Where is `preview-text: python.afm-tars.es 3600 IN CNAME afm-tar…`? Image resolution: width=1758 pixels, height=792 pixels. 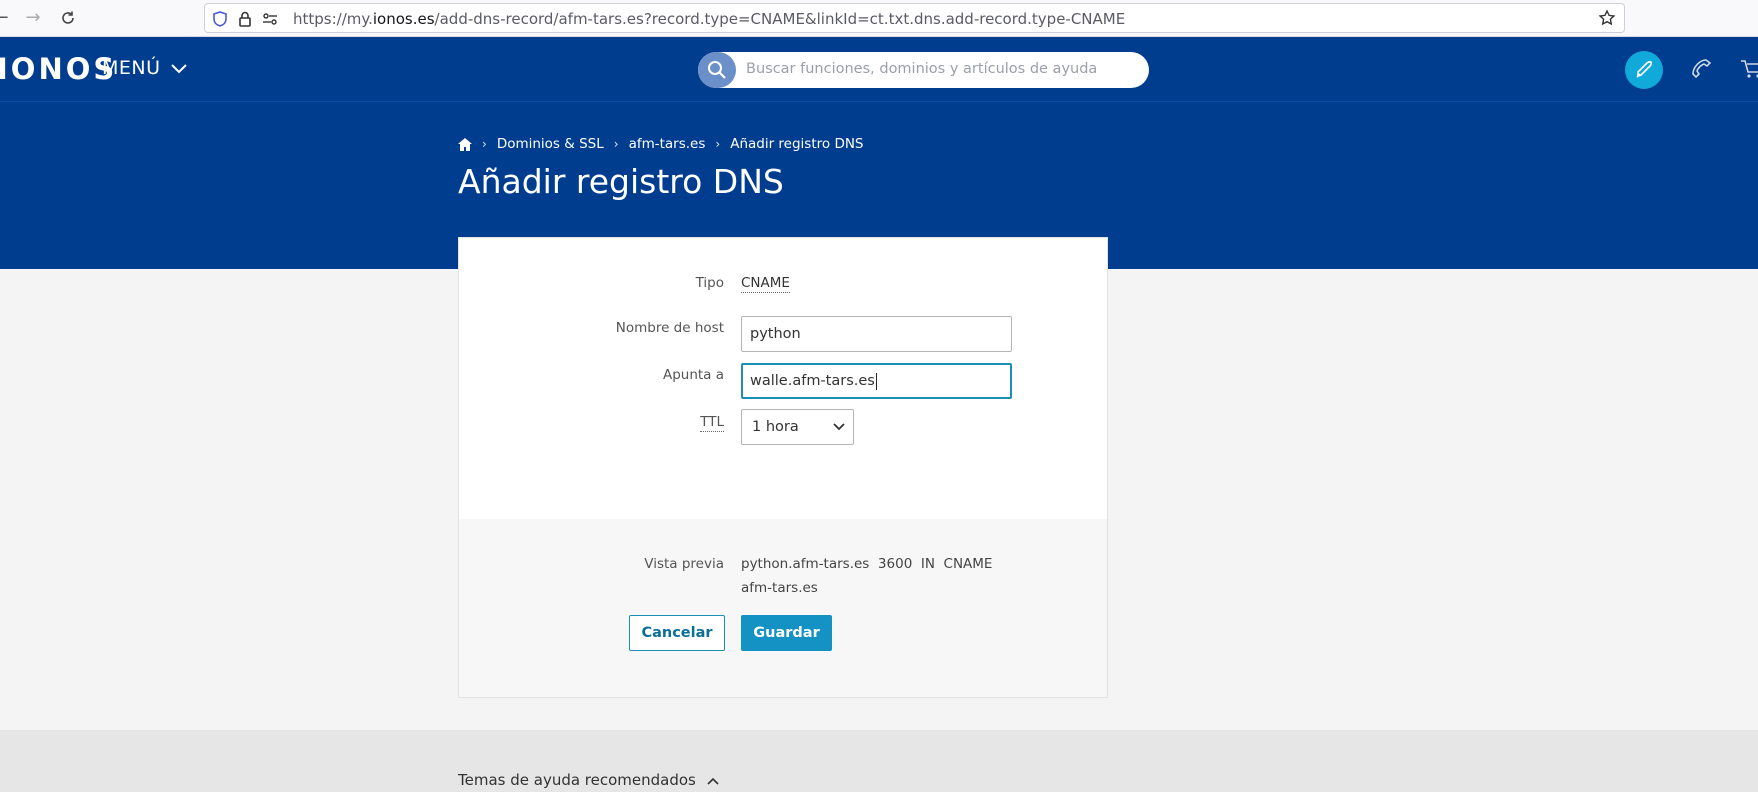 preview-text: python.afm-tars.es 3600 IN CNAME afm-tar… is located at coordinates (866, 576).